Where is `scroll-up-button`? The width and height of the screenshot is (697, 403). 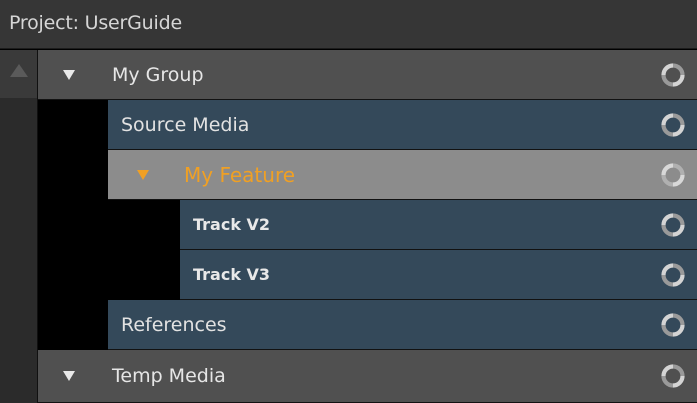
scroll-up-button is located at coordinates (18, 74).